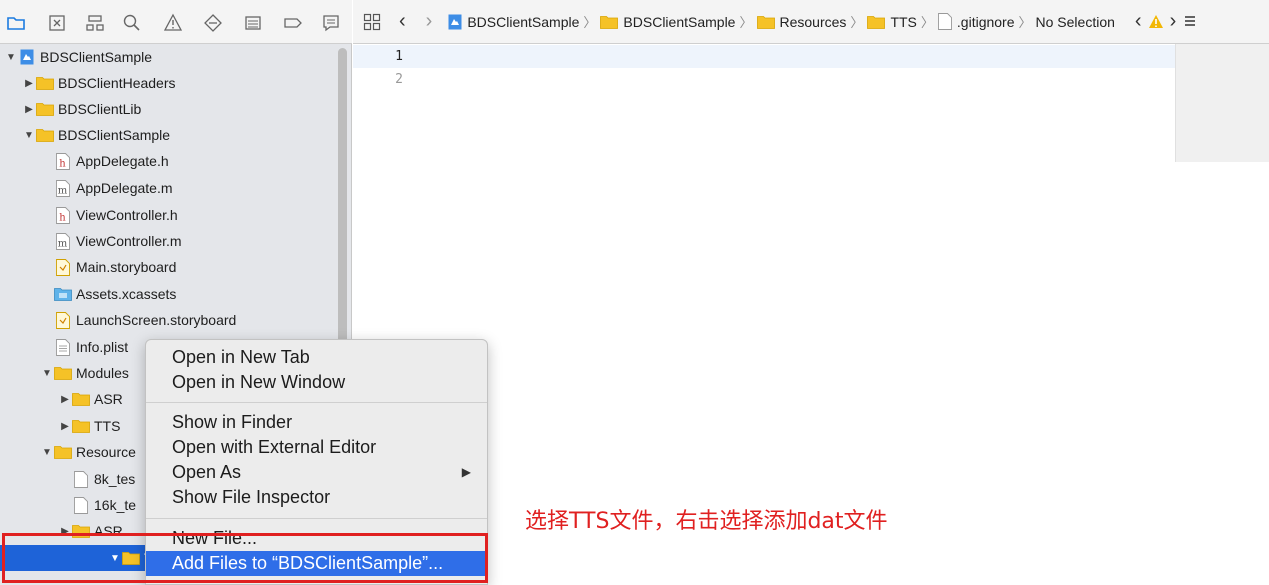 The width and height of the screenshot is (1269, 585). What do you see at coordinates (259, 382) in the screenshot?
I see `menu-item-label: Open in New Window` at bounding box center [259, 382].